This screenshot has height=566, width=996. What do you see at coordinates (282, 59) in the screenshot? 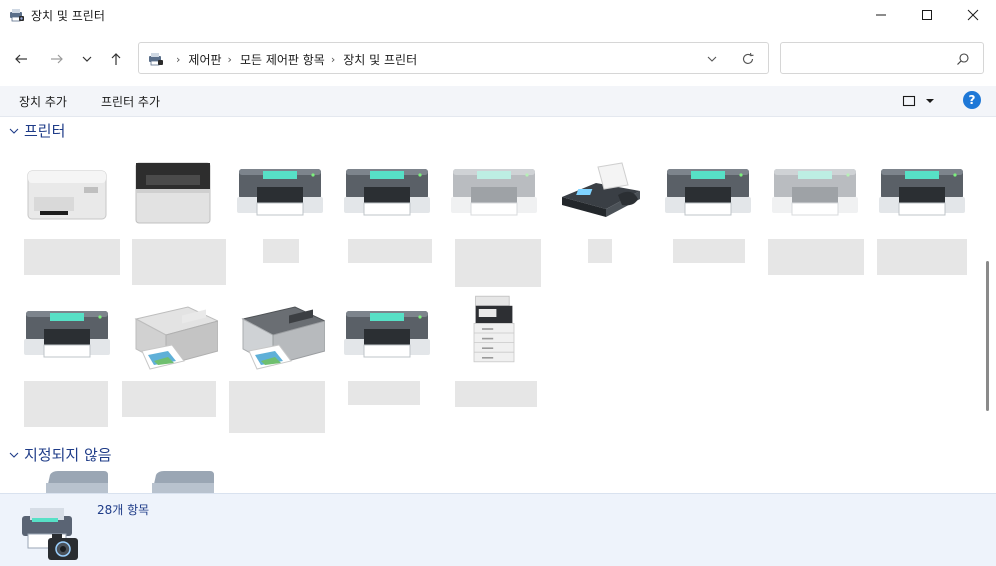
I see `breadcrumb-all-items: 모든 제어판 항목` at bounding box center [282, 59].